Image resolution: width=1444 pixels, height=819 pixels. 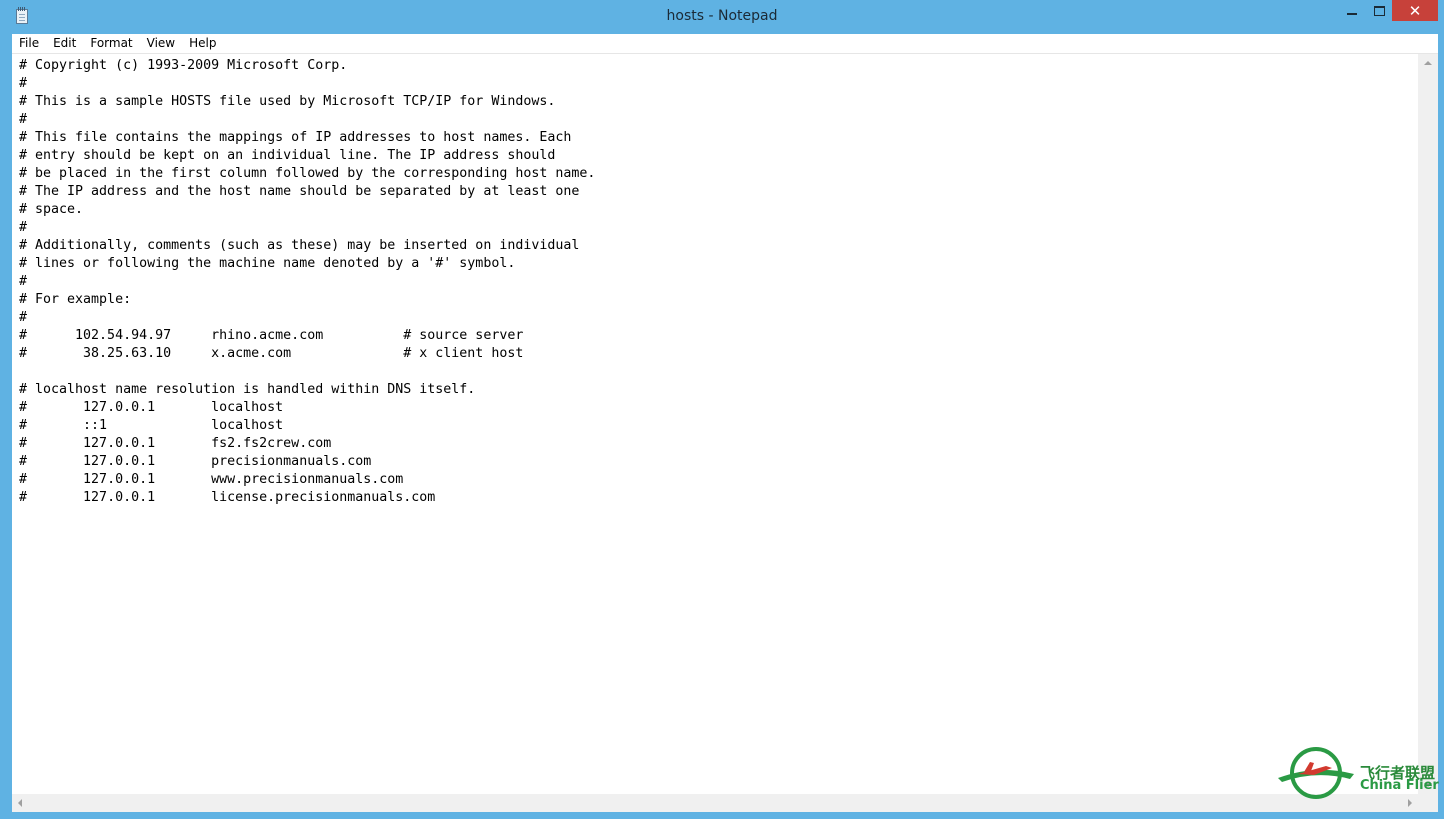 I want to click on close-icon: ✕, so click(x=1415, y=10).